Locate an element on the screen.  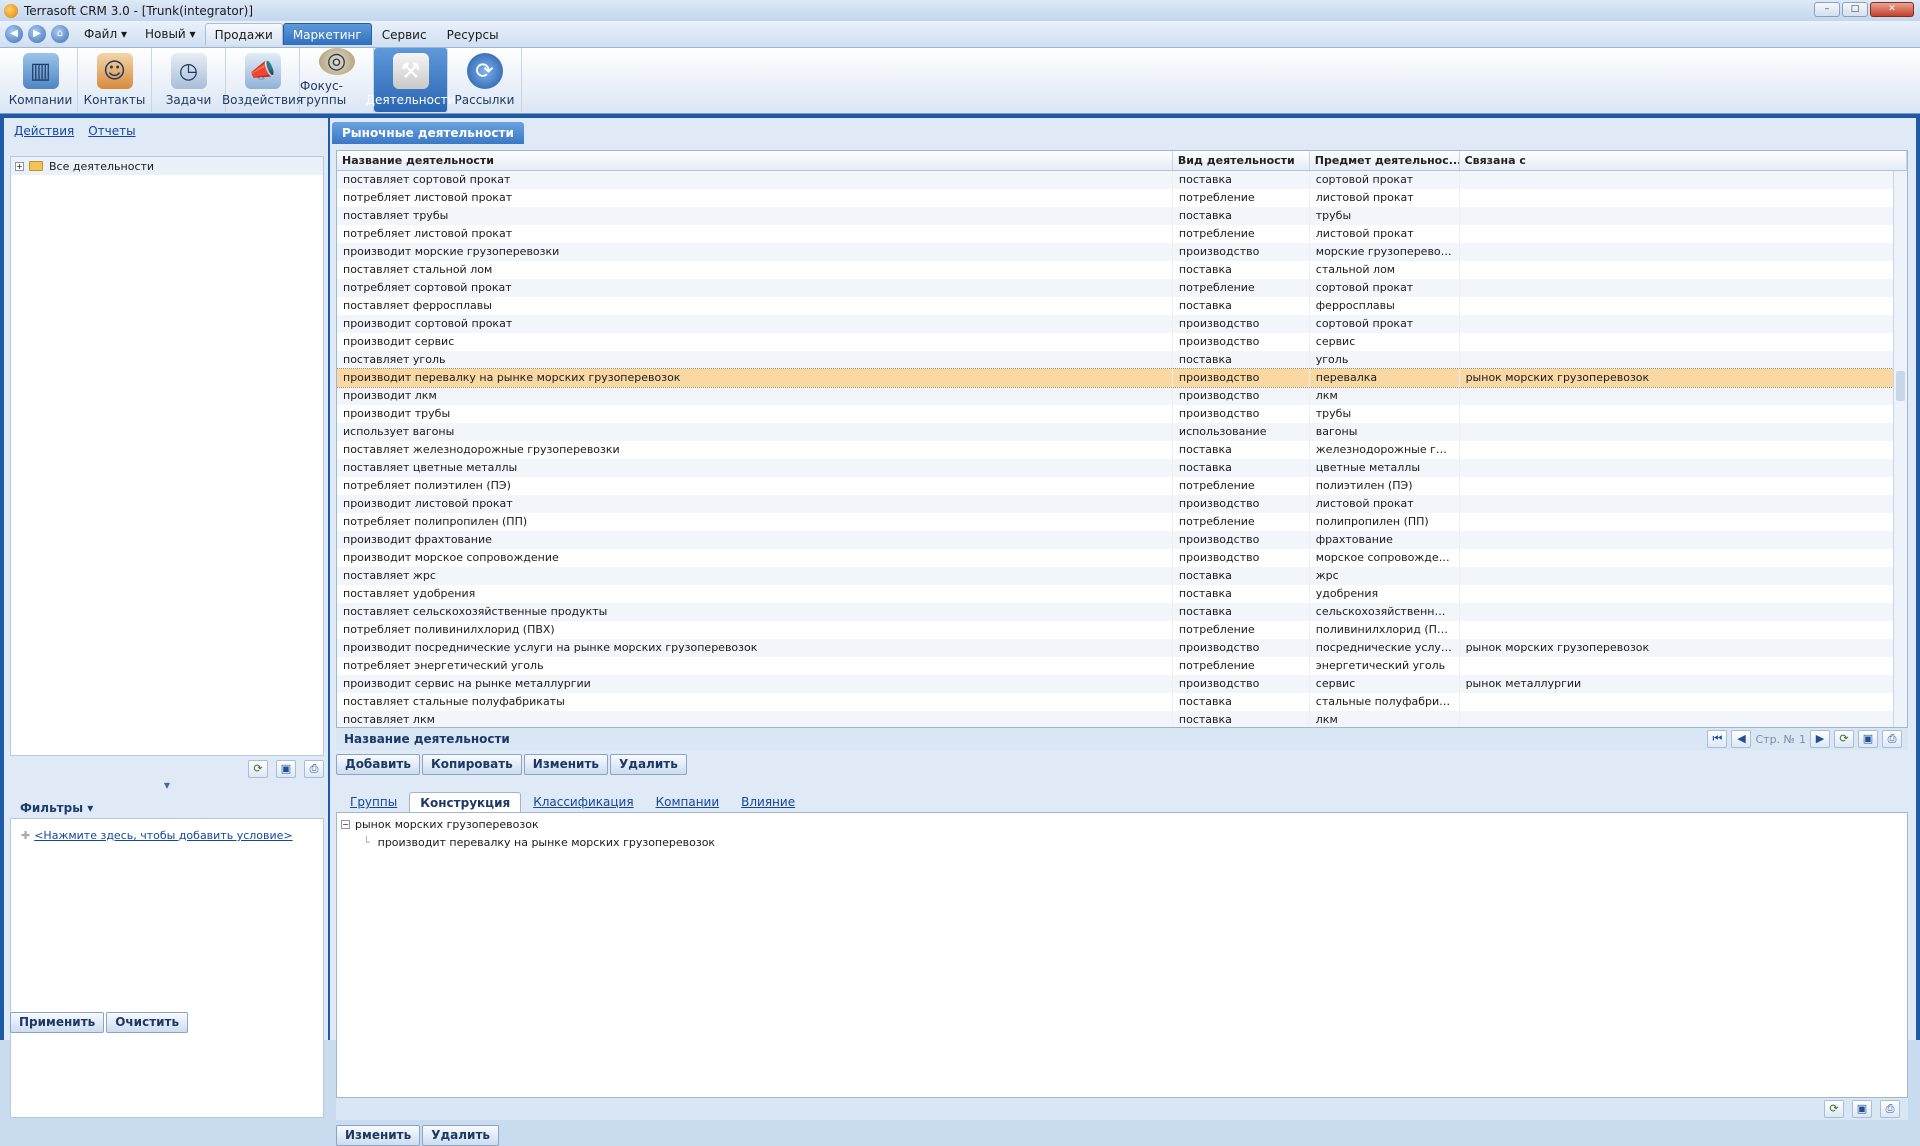
back-icon: ◀ is located at coordinates (14, 34).